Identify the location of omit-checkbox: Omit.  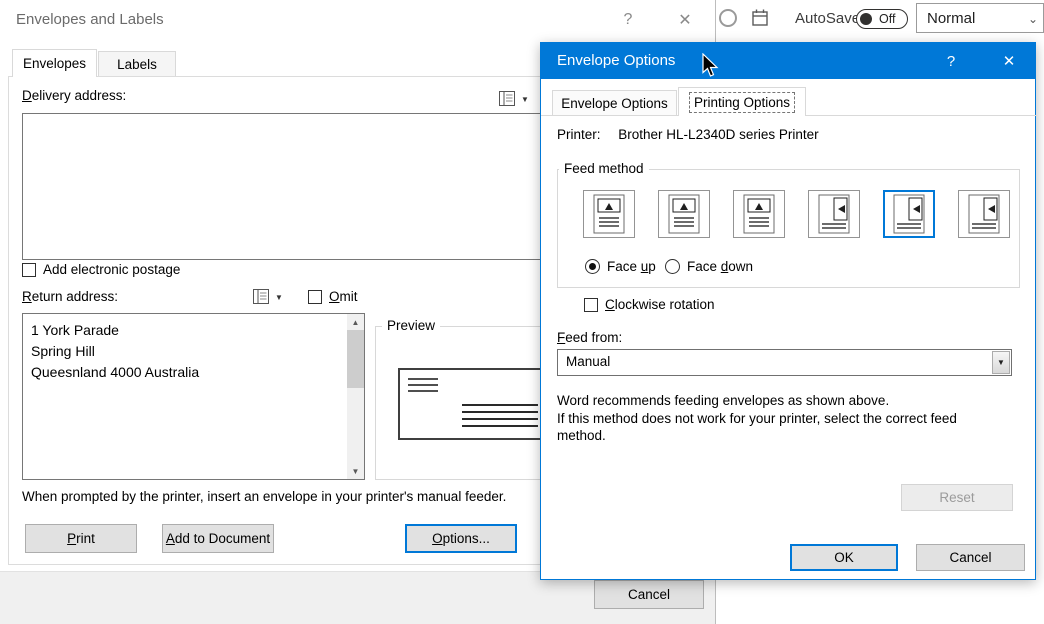
(333, 296).